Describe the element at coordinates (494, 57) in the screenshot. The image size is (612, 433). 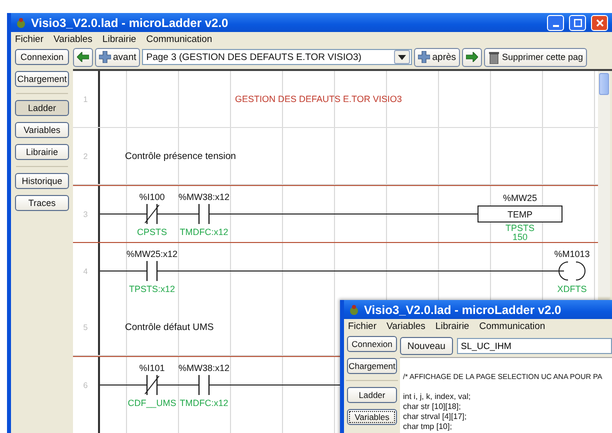
I see `trash-can-icon` at that location.